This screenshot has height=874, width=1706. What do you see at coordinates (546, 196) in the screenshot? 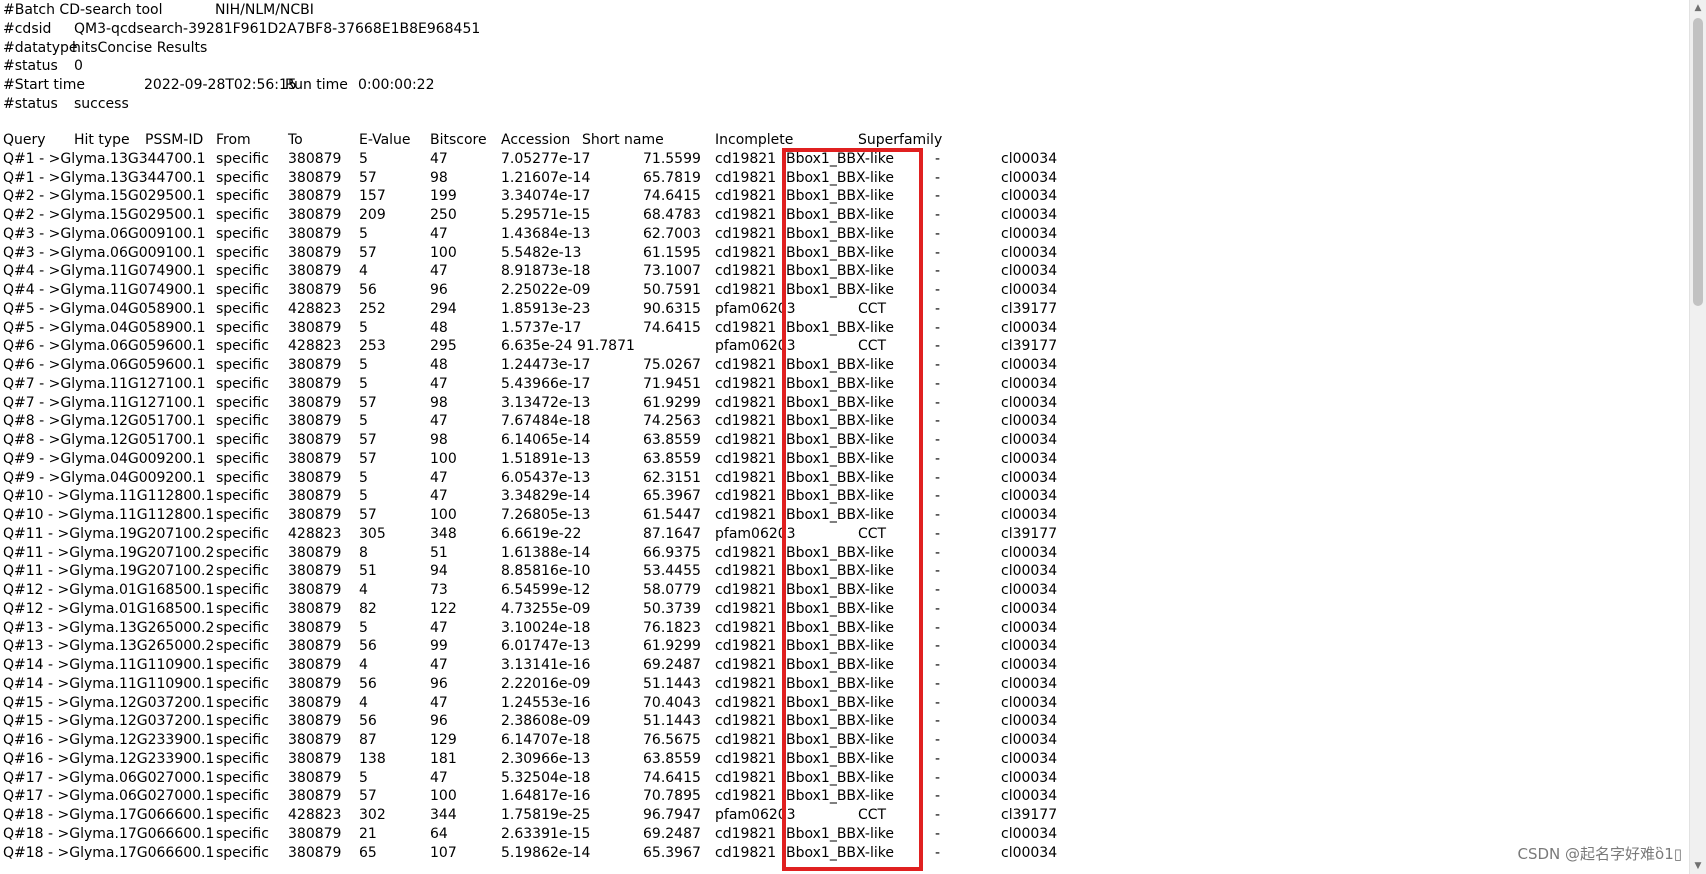
I see `table-cell: 3.34074e-17` at bounding box center [546, 196].